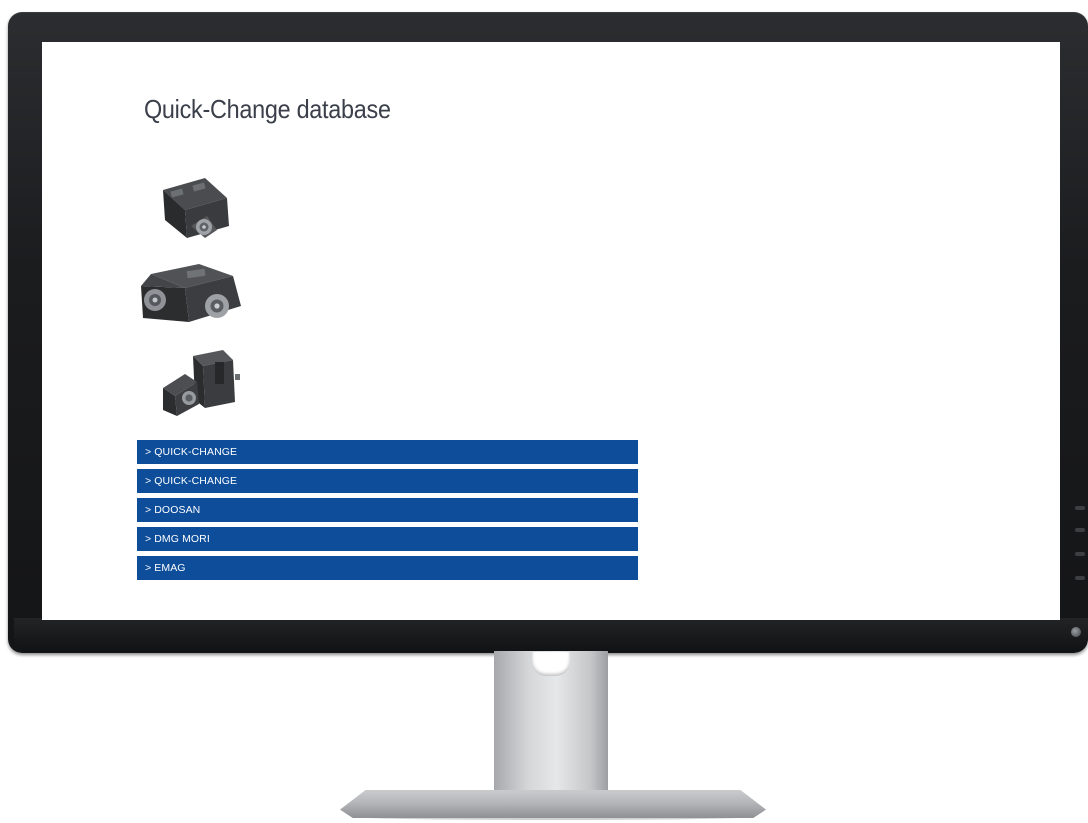  I want to click on product-image-quick-change-straight, so click(195, 212).